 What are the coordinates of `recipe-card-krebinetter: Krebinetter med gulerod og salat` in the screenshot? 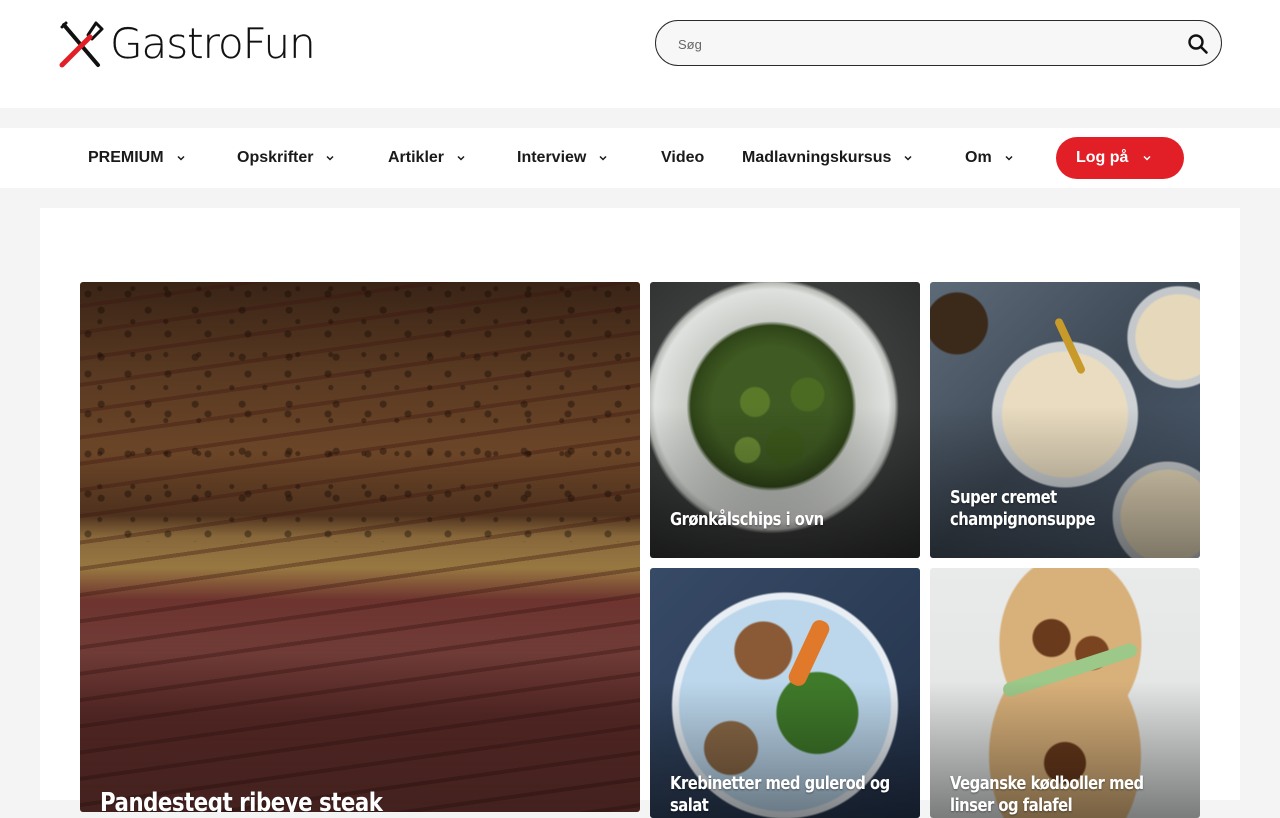 It's located at (785, 693).